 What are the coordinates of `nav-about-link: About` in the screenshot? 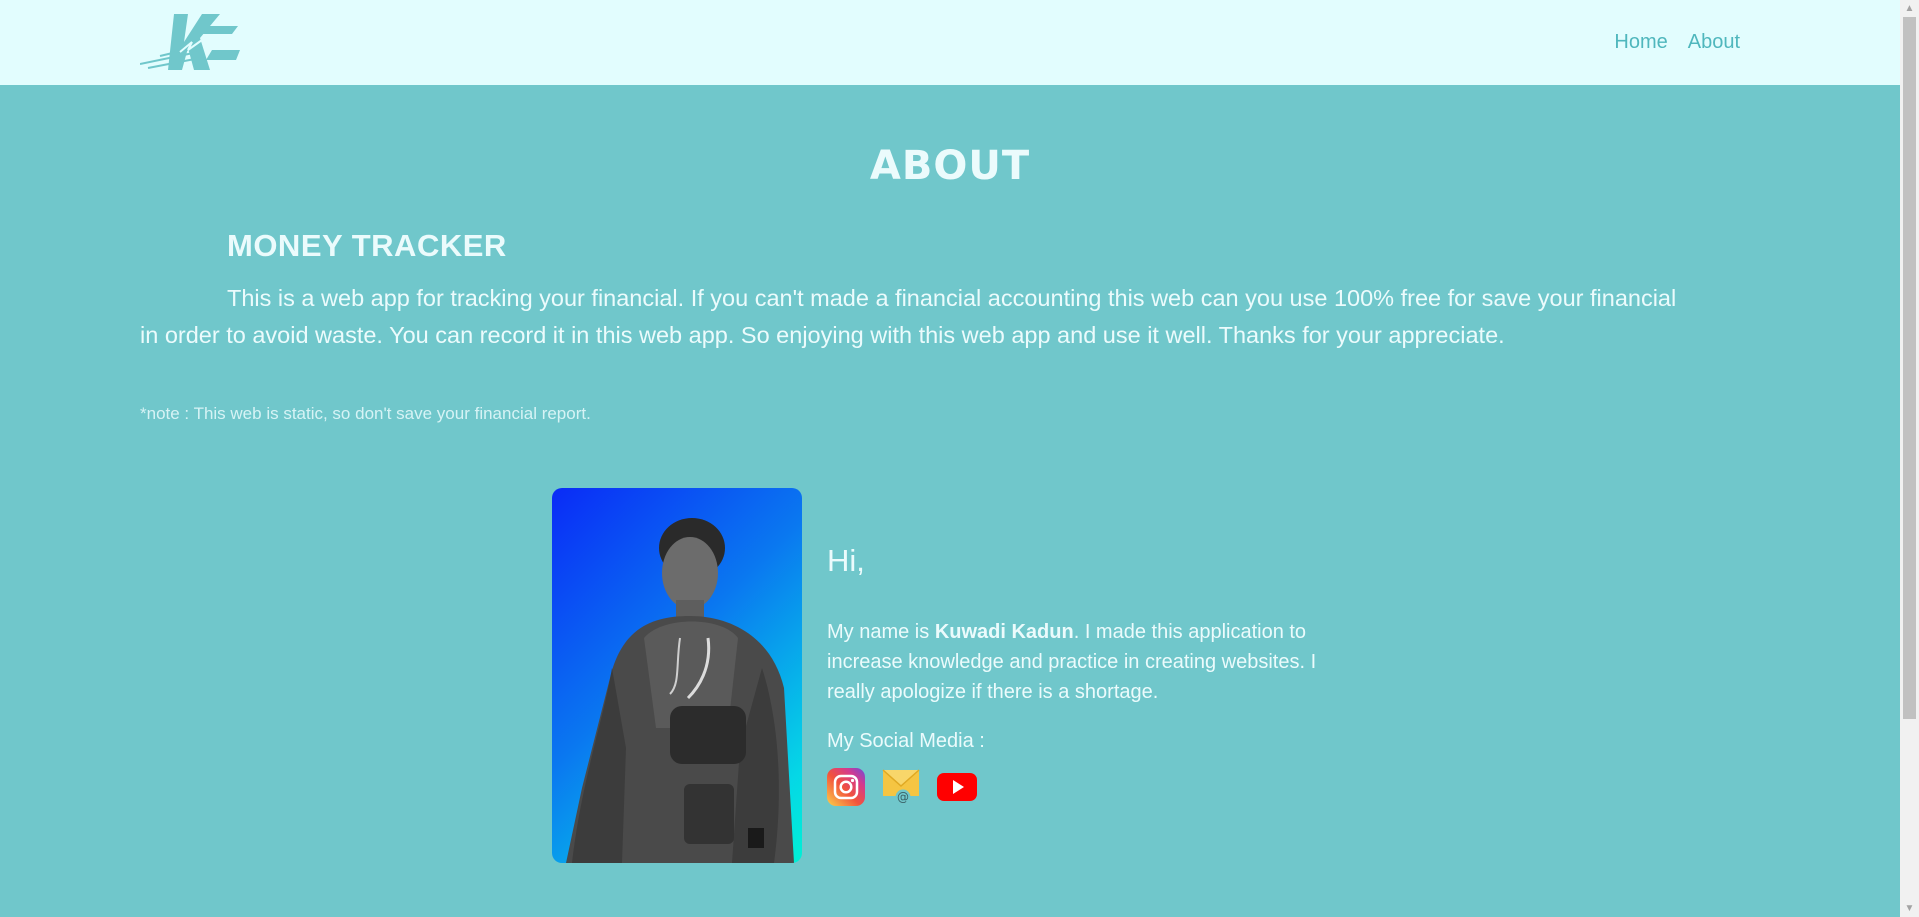 It's located at (1714, 42).